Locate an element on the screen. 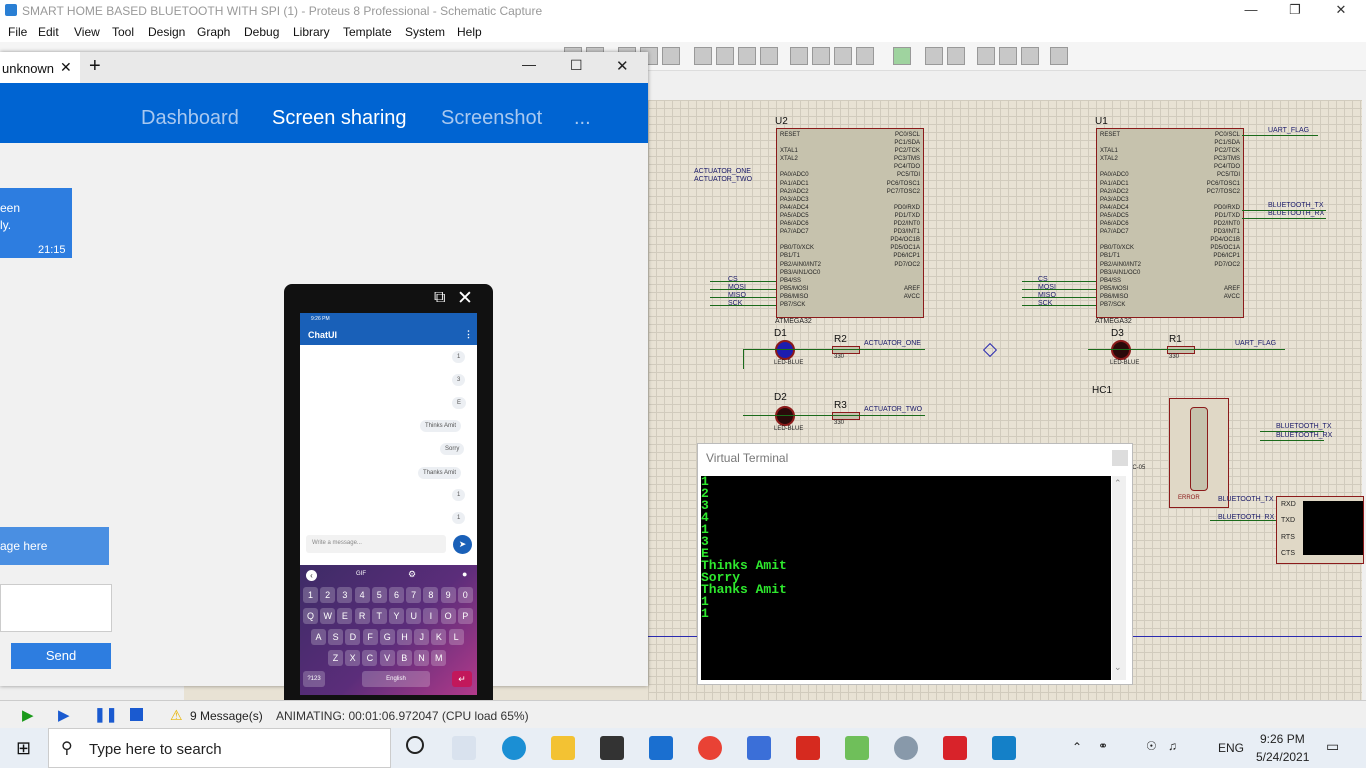  kb-key-h: H is located at coordinates (404, 637).